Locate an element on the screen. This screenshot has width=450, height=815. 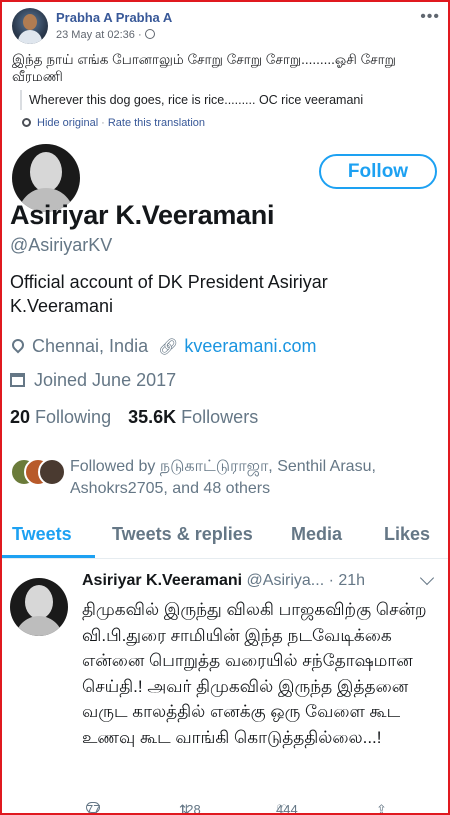
calendar-icon is located at coordinates (17, 380).